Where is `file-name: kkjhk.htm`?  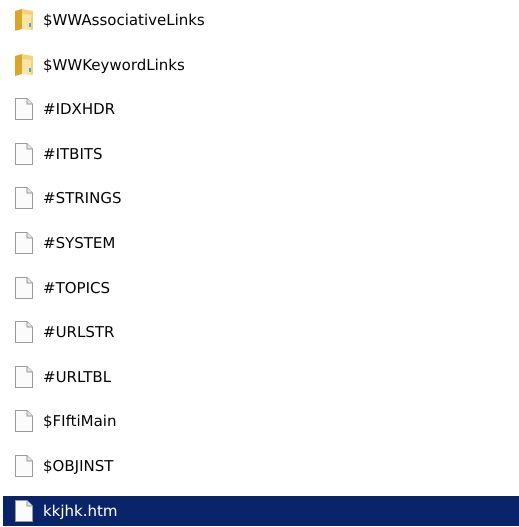
file-name: kkjhk.htm is located at coordinates (80, 511).